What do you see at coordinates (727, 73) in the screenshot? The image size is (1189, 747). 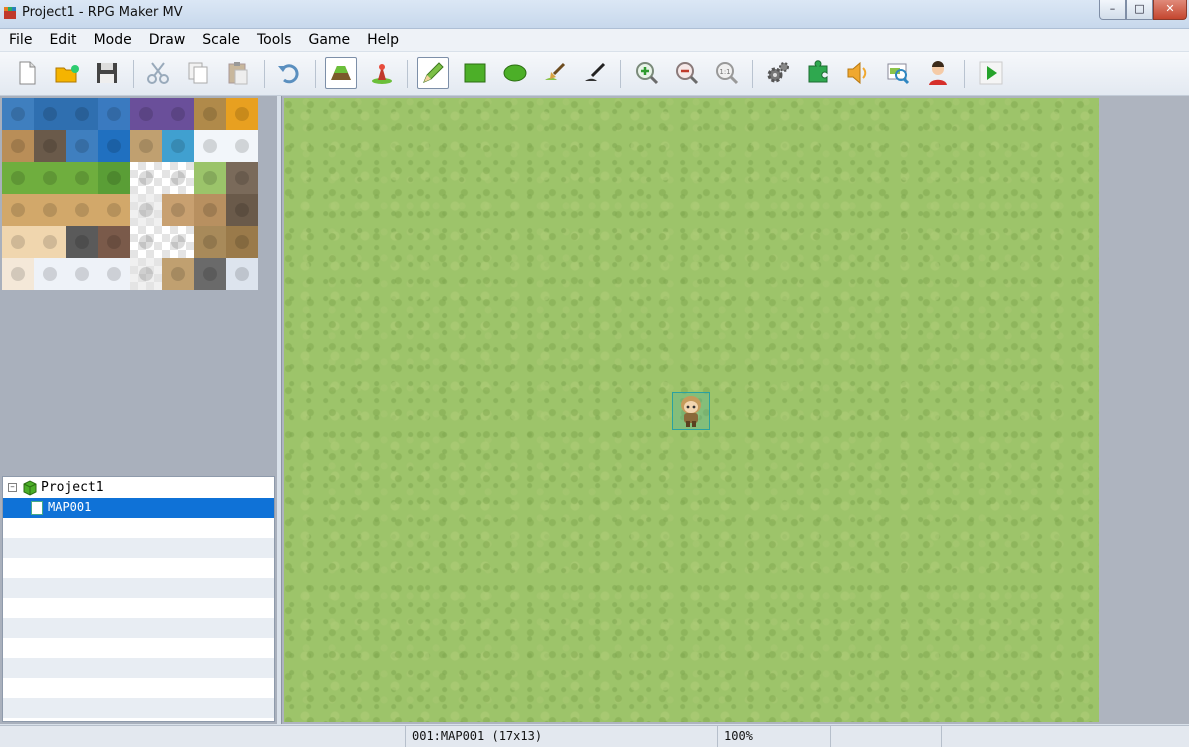 I see `zoom-actual-button: 1:1` at bounding box center [727, 73].